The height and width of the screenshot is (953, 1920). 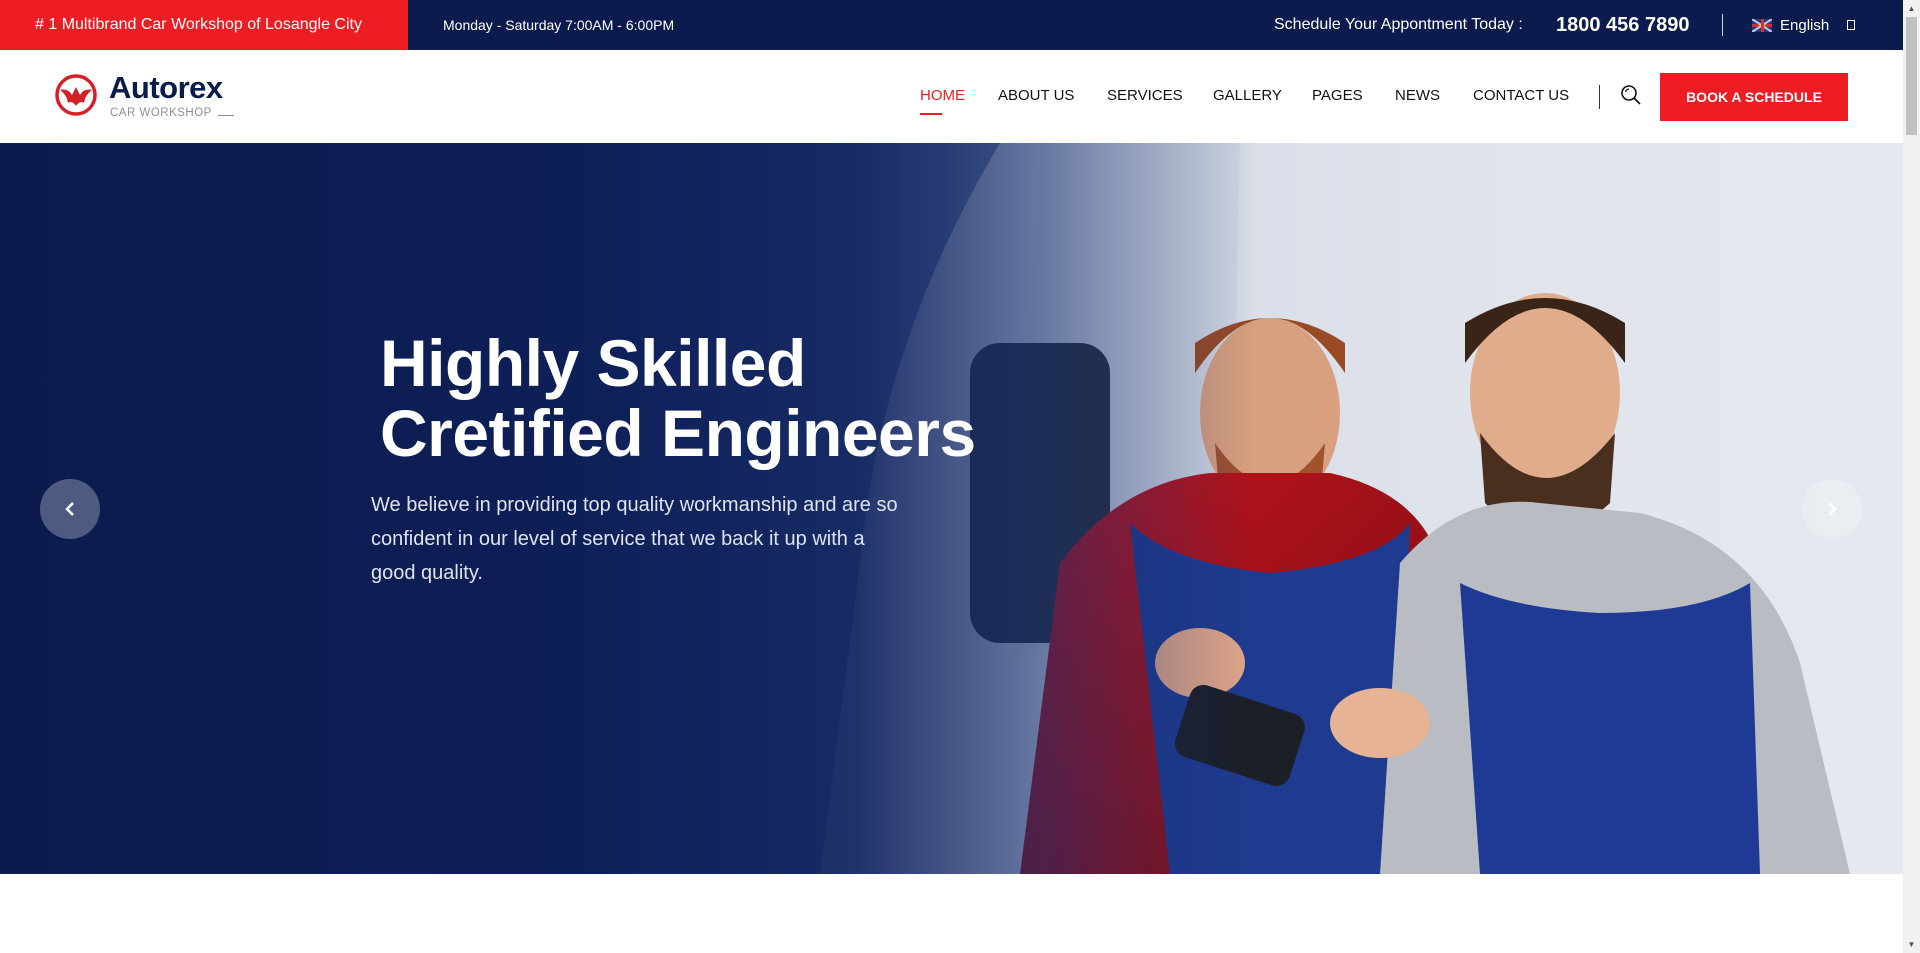 What do you see at coordinates (1754, 97) in the screenshot?
I see `book-schedule-button: BOOK A SCHEDULE` at bounding box center [1754, 97].